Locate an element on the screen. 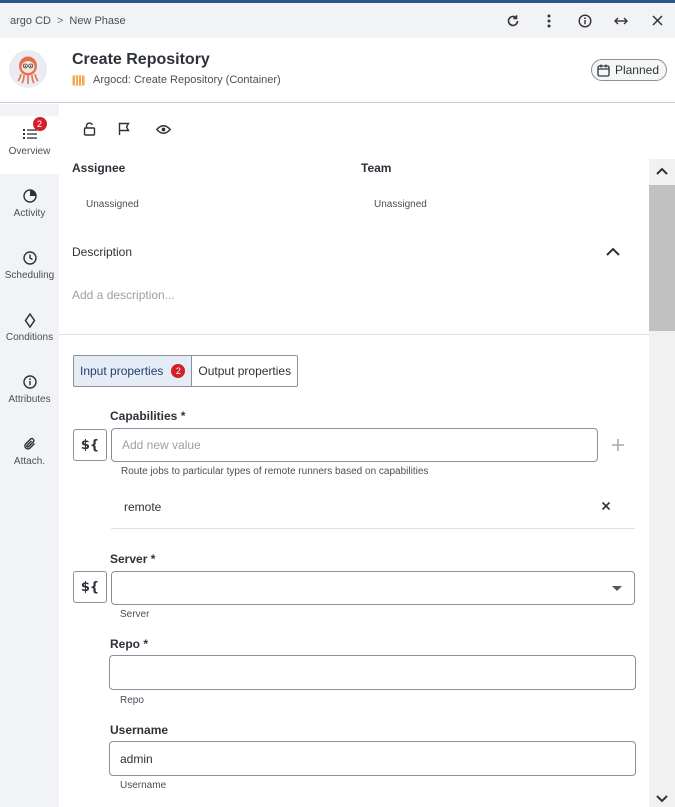 The image size is (675, 807). refresh-icon is located at coordinates (513, 20).